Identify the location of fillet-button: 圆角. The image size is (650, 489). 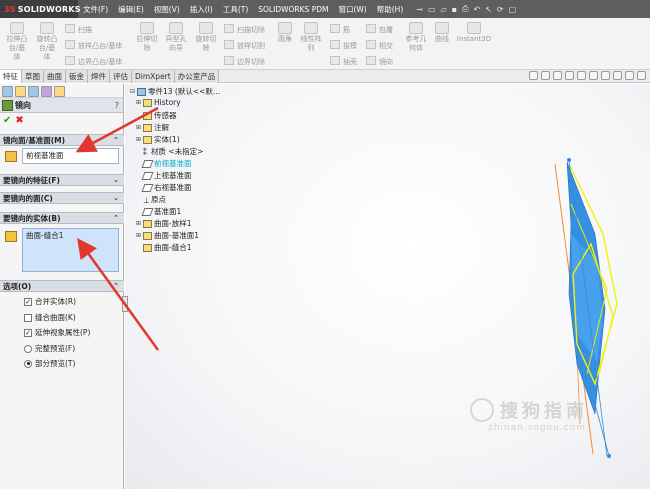
(285, 33).